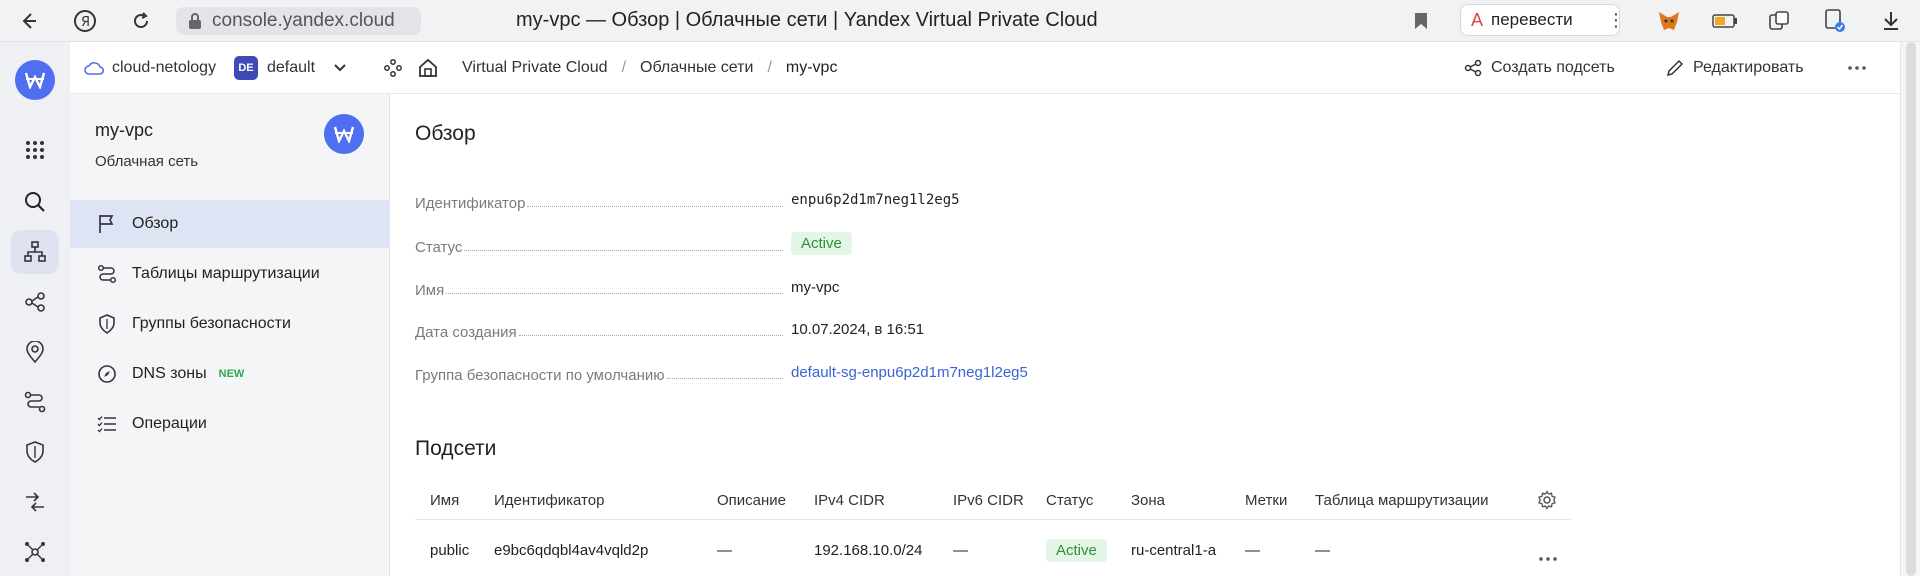  I want to click on breadcrumb-vpc: Virtual Private Cloud, so click(535, 68).